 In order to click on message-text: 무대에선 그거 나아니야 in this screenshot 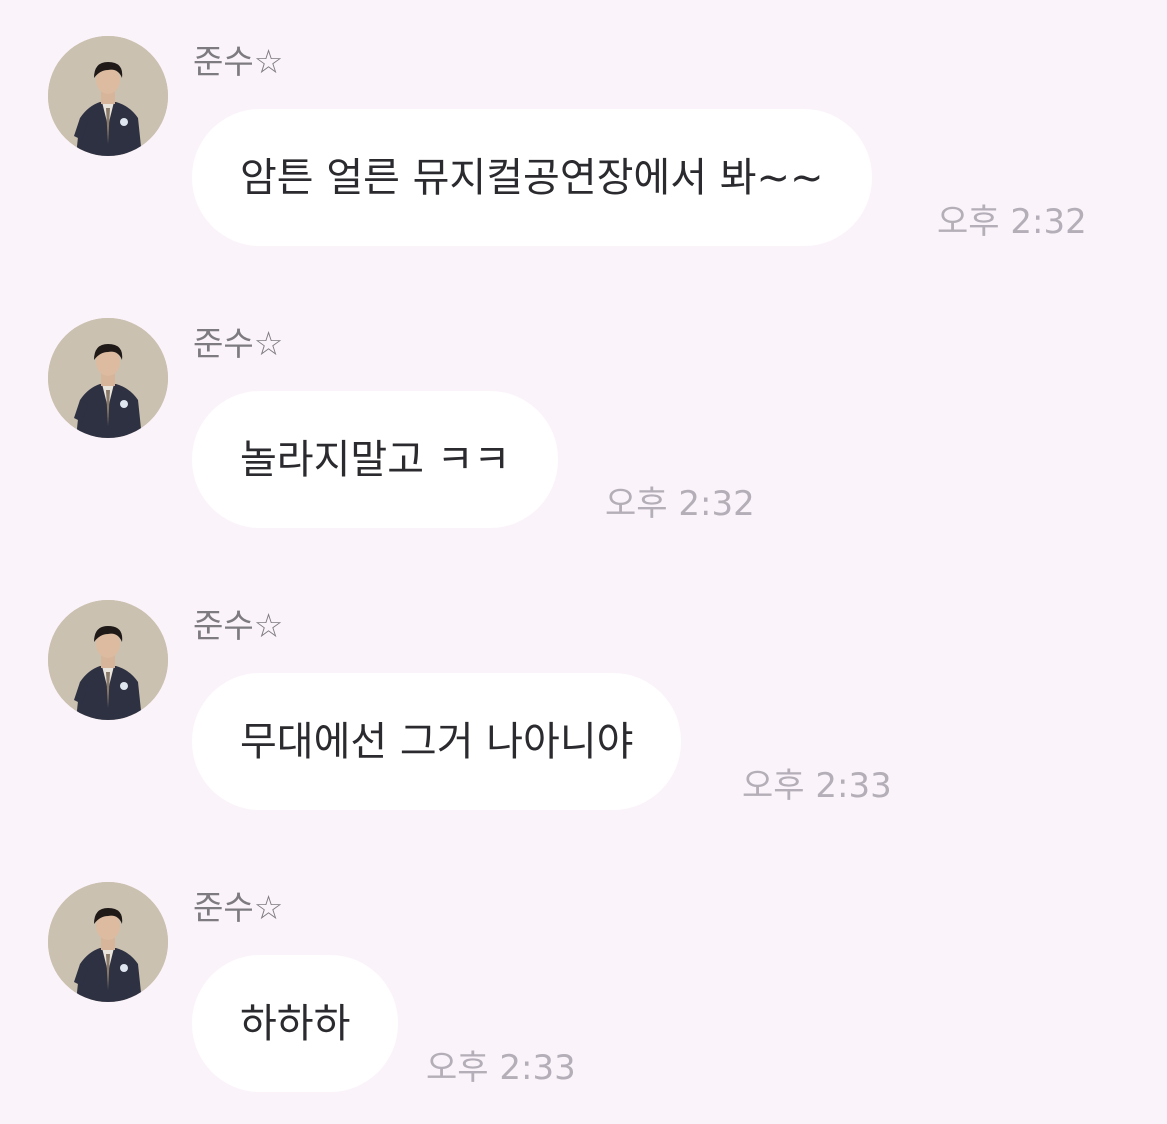, I will do `click(437, 741)`.